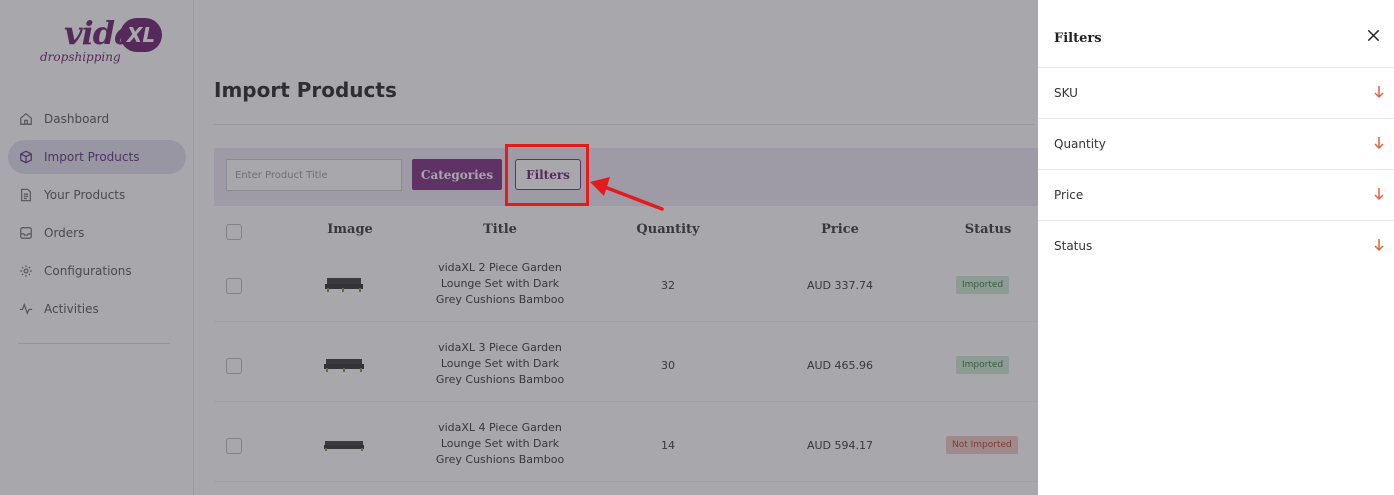 This screenshot has height=495, width=1394. I want to click on annotation-highlight-box, so click(547, 175).